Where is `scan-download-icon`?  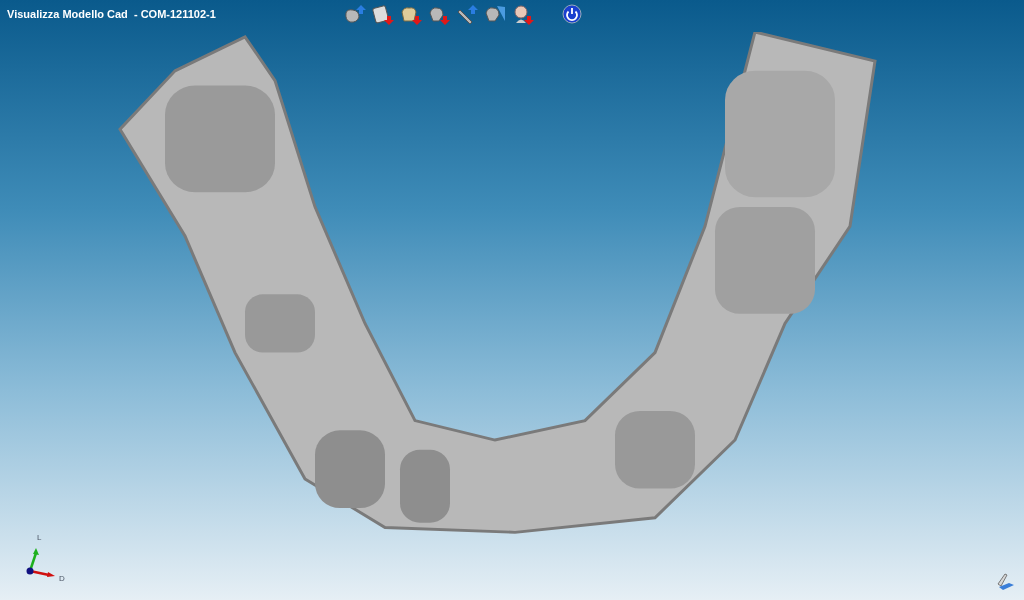
scan-download-icon is located at coordinates (383, 15).